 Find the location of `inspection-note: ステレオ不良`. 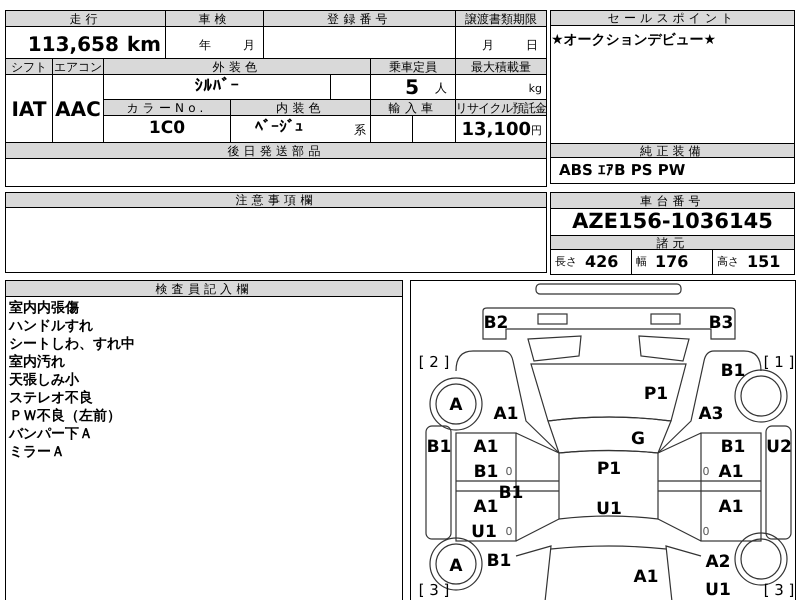

inspection-note: ステレオ不良 is located at coordinates (51, 398).